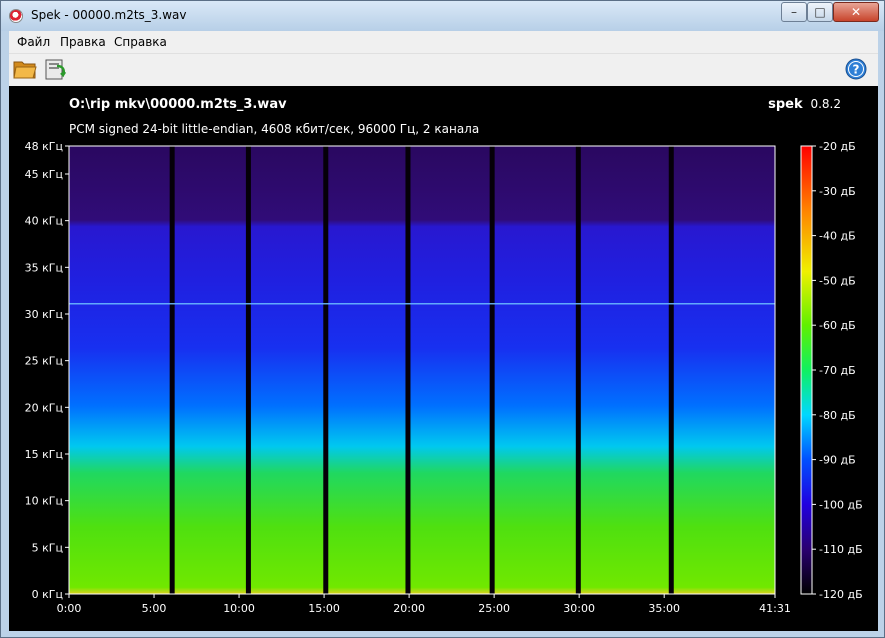  Describe the element at coordinates (178, 104) in the screenshot. I see `file-path: O:\rip mkv\00000.m2ts_3.wav` at that location.